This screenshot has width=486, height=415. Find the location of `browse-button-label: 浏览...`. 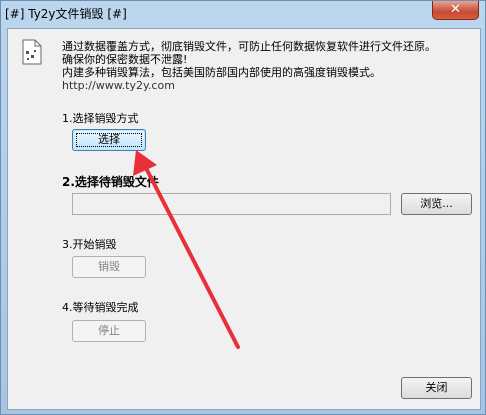

browse-button-label: 浏览... is located at coordinates (436, 203).